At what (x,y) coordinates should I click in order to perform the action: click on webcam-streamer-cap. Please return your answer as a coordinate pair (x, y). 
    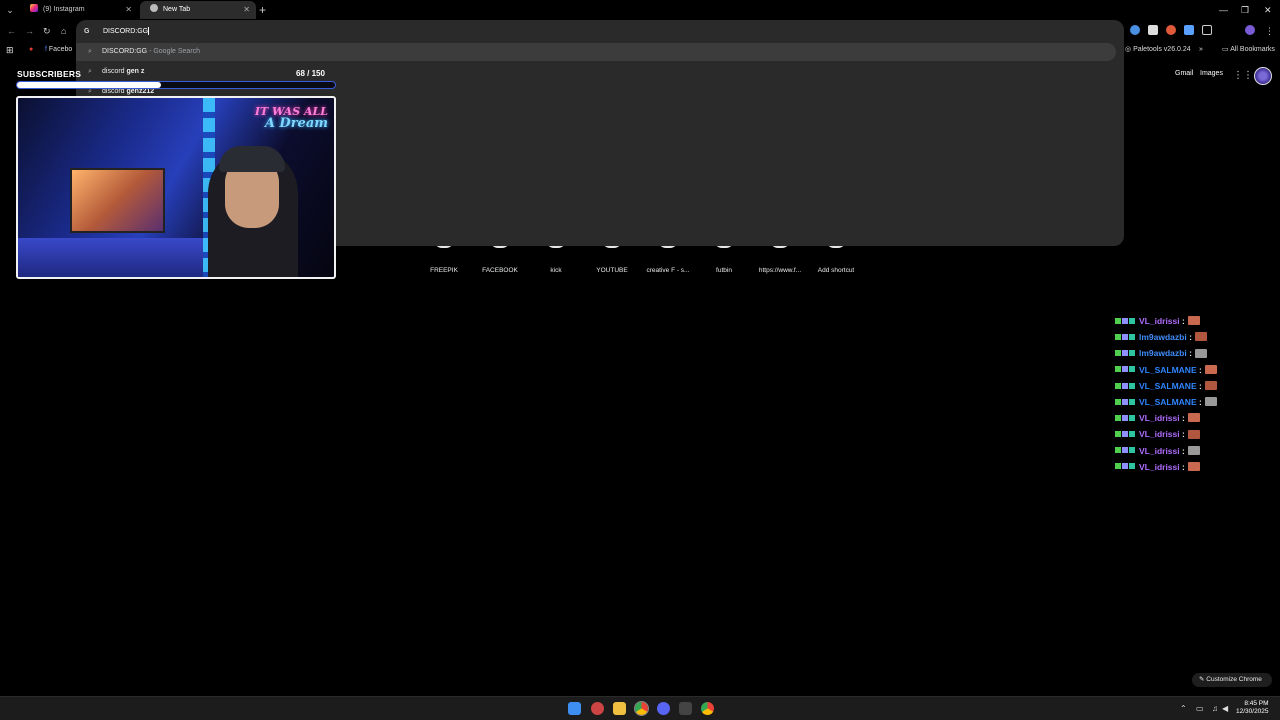
    Looking at the image, I should click on (252, 159).